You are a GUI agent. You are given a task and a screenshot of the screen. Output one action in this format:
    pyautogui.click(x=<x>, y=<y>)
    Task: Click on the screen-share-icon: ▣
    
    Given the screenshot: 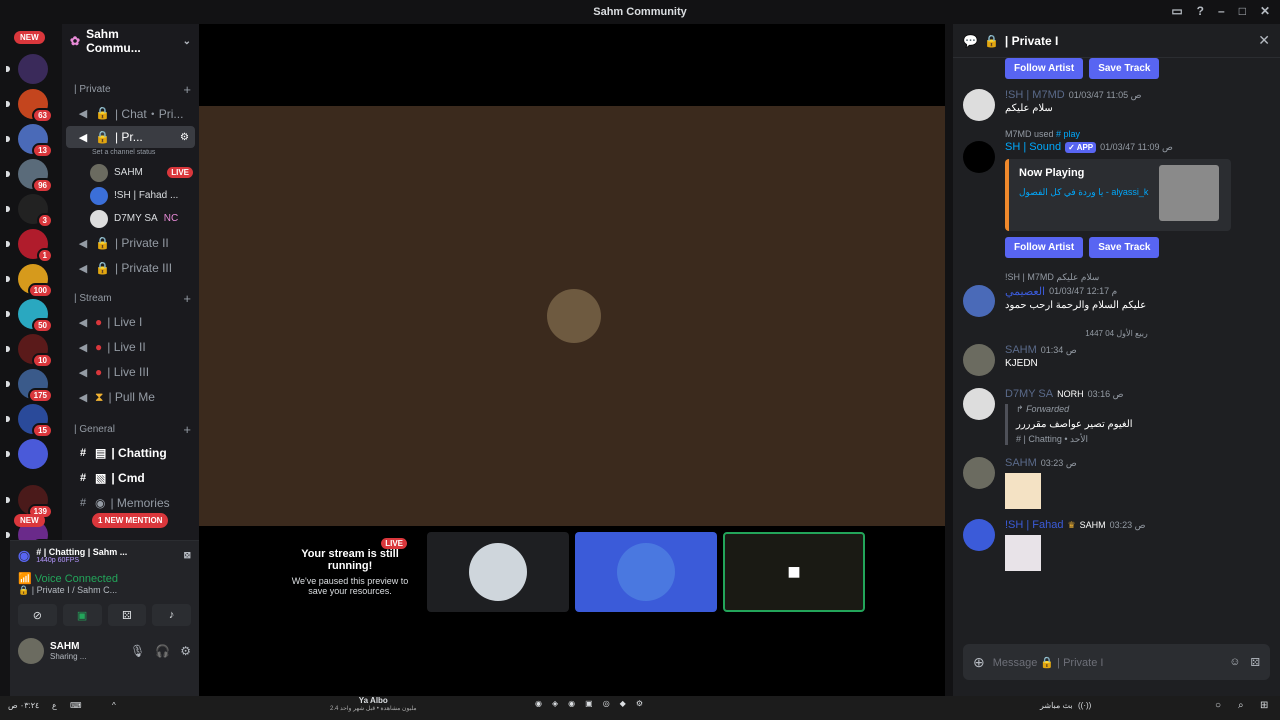 What is the action you would take?
    pyautogui.click(x=82, y=615)
    